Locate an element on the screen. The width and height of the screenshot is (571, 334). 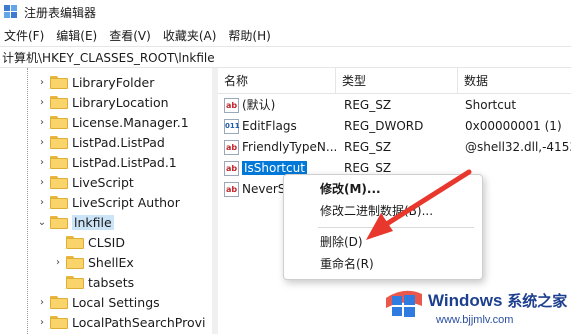
windows-logo-icon is located at coordinates (404, 303).